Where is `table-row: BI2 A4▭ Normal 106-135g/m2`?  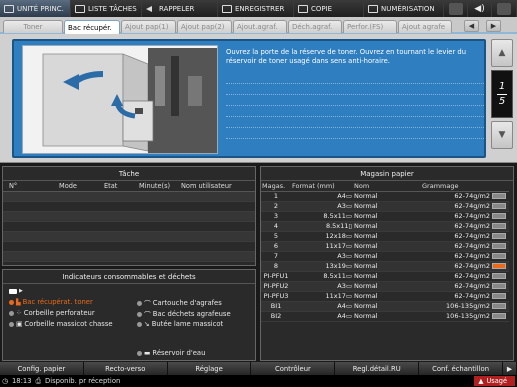
table-row: BI2 A4▭ Normal 106-135g/m2 is located at coordinates (385, 316).